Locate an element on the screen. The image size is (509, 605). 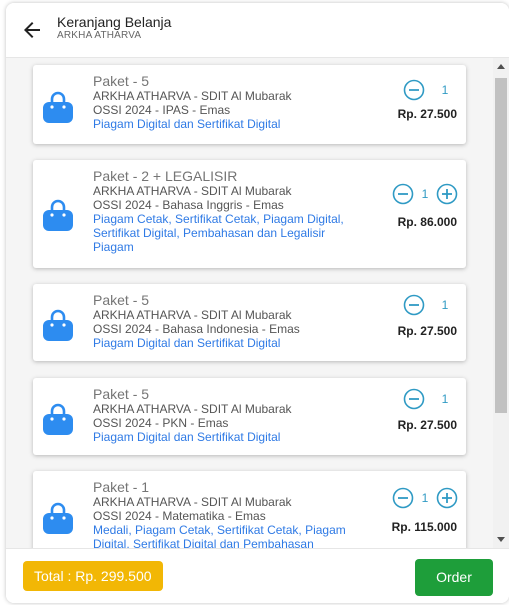
event-subject: OSSI 2024 - Bahasa Inggris - Emas is located at coordinates (188, 205).